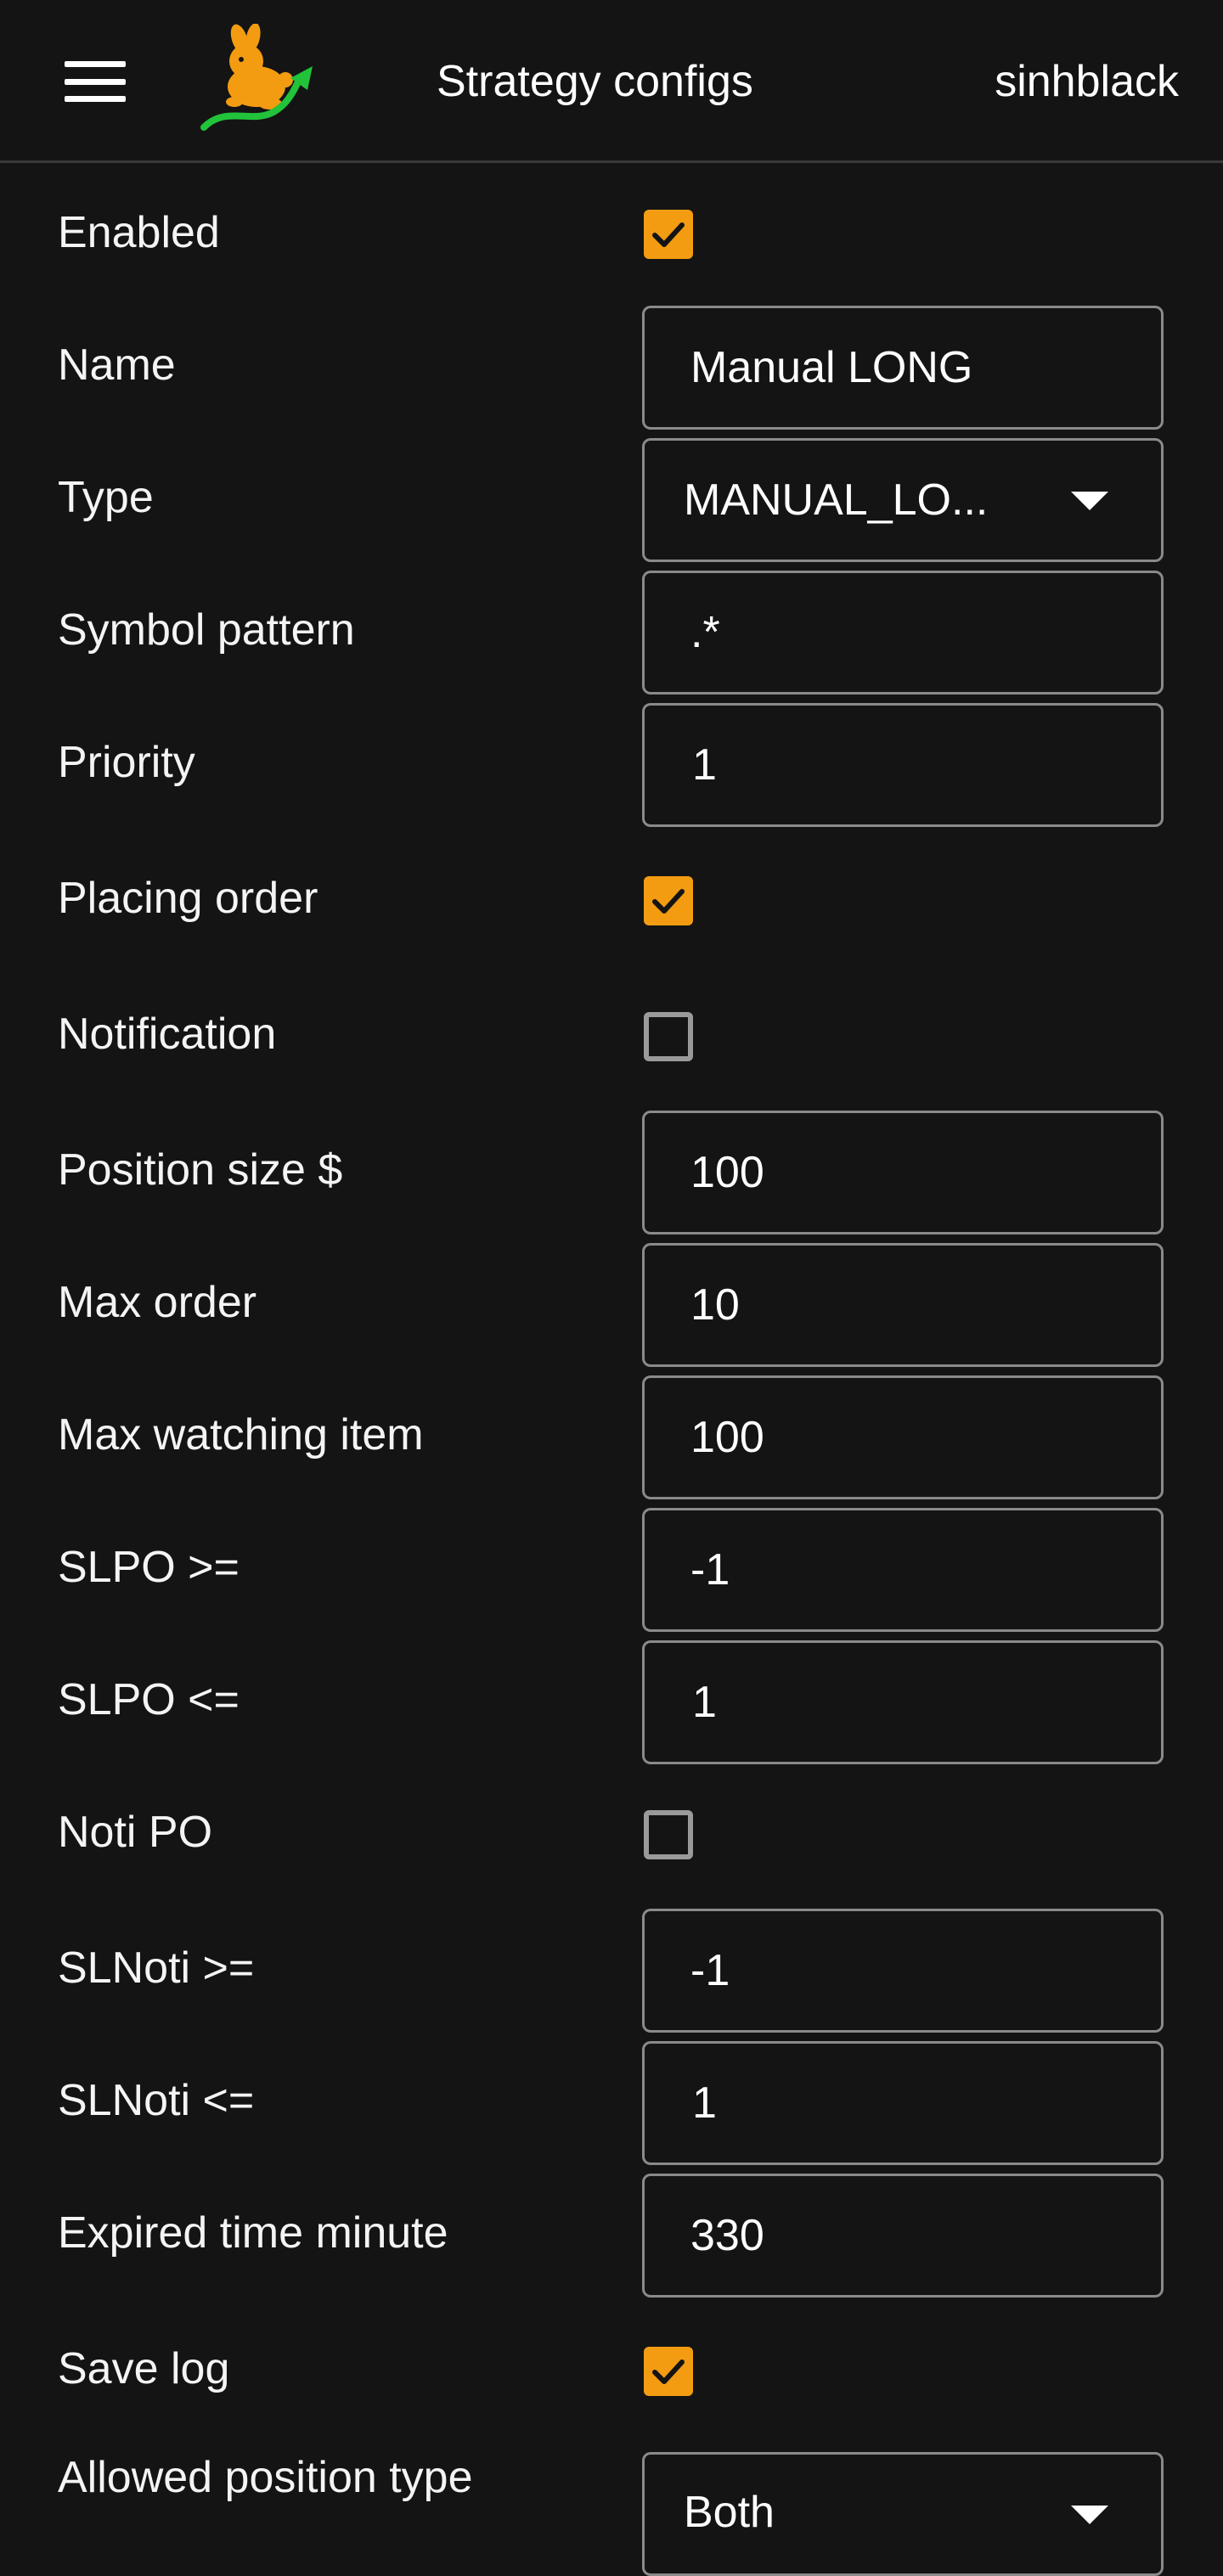  What do you see at coordinates (157, 1302) in the screenshot?
I see `max-order-label: Max order` at bounding box center [157, 1302].